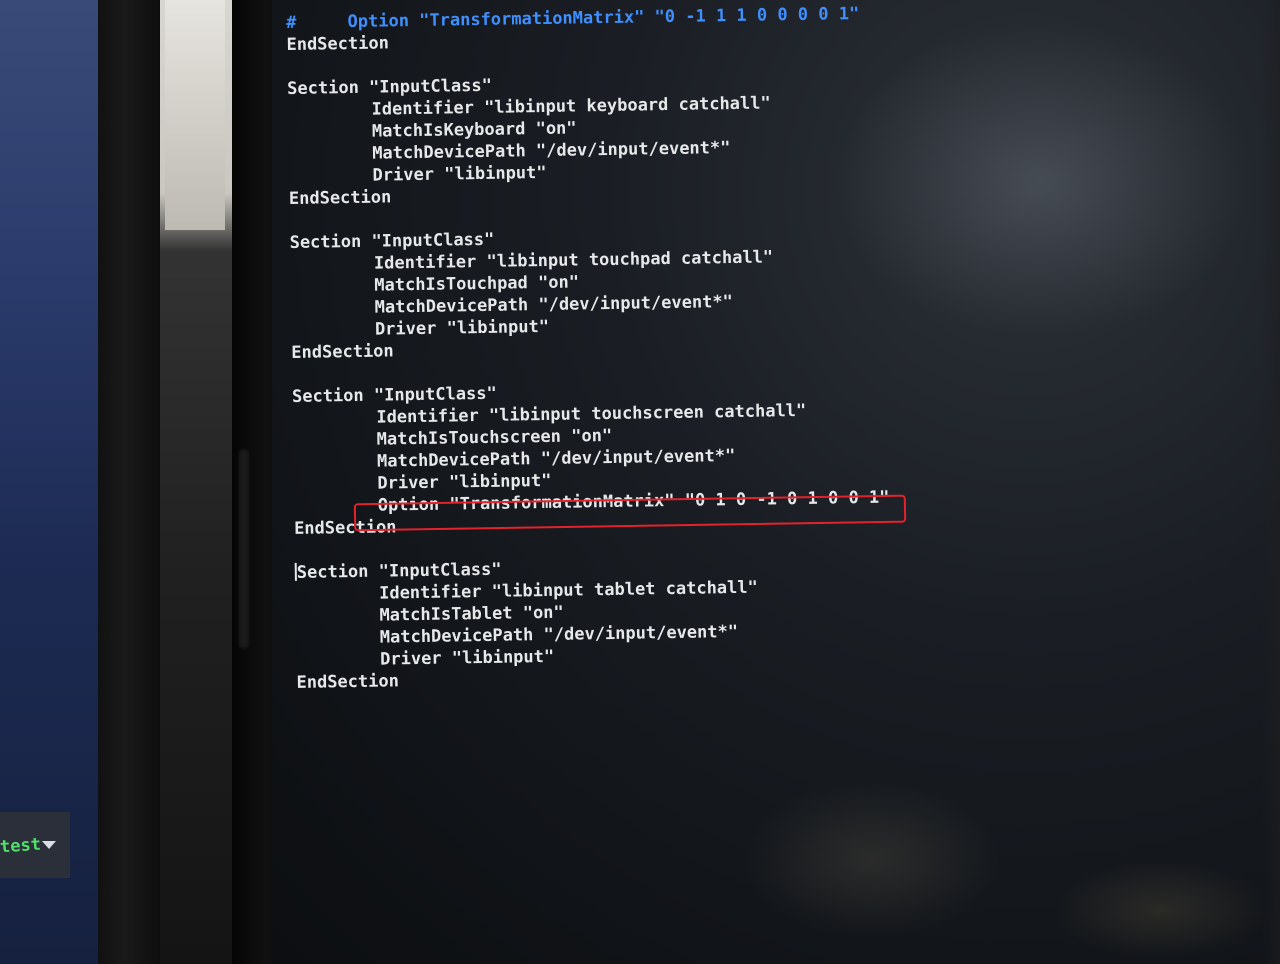  Describe the element at coordinates (21, 846) in the screenshot. I see `background-monitor-status-text: test` at that location.